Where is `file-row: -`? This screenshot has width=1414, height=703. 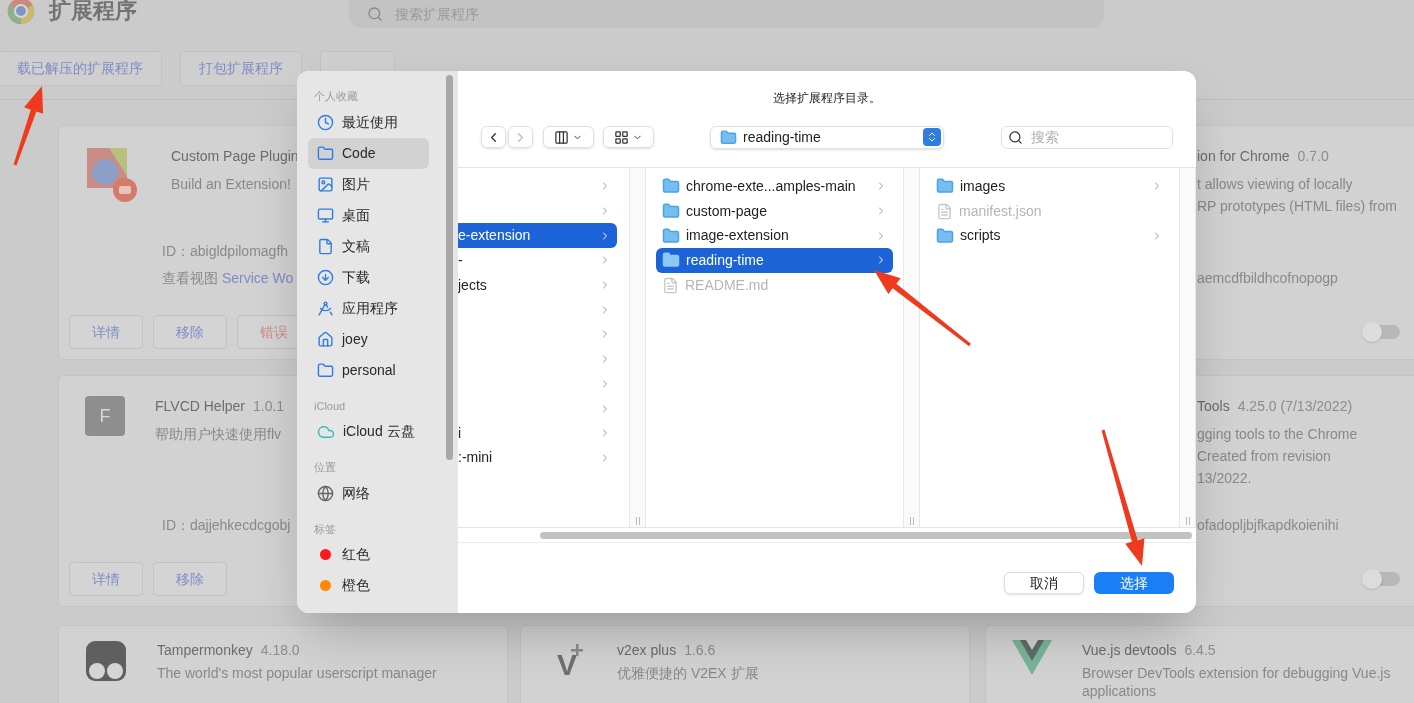 file-row: - is located at coordinates (537, 260).